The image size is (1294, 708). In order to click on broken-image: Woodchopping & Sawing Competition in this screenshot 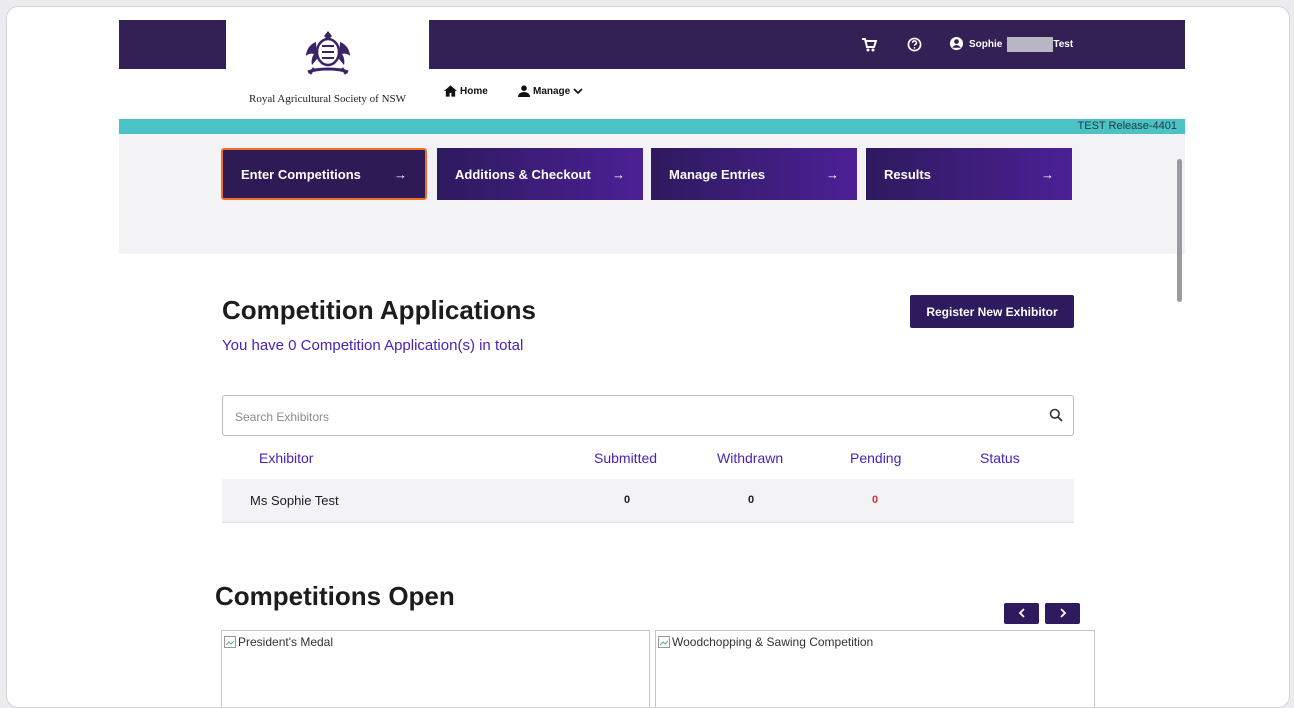, I will do `click(765, 642)`.